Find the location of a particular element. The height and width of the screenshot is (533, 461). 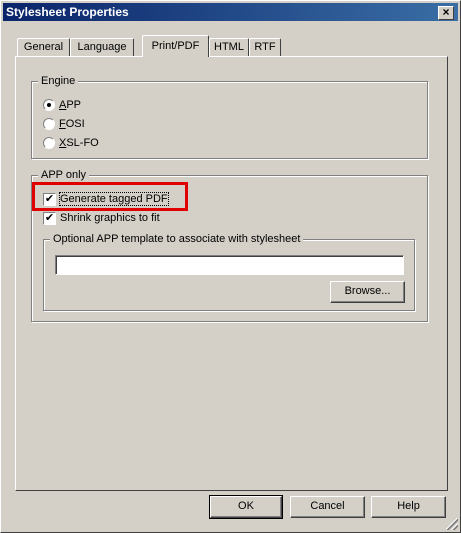

generate-tagged-pdf-check-icon: ✔ is located at coordinates (49, 199).